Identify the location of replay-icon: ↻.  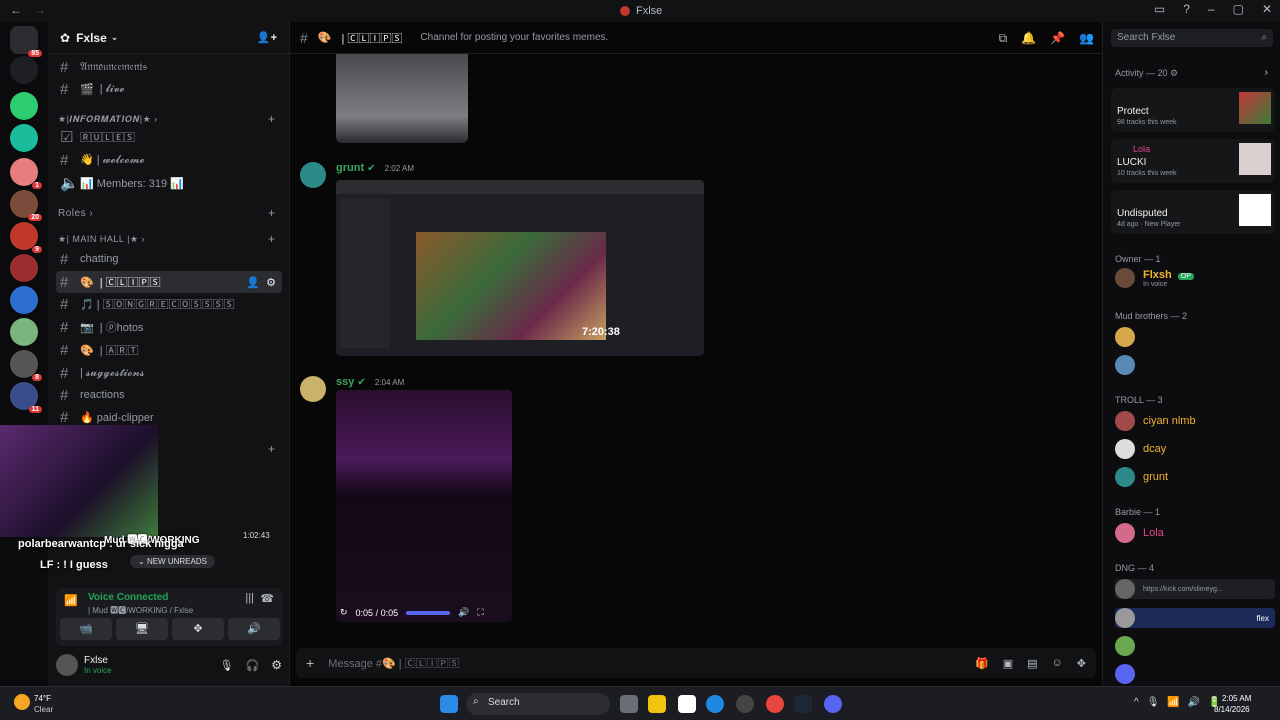
(344, 612).